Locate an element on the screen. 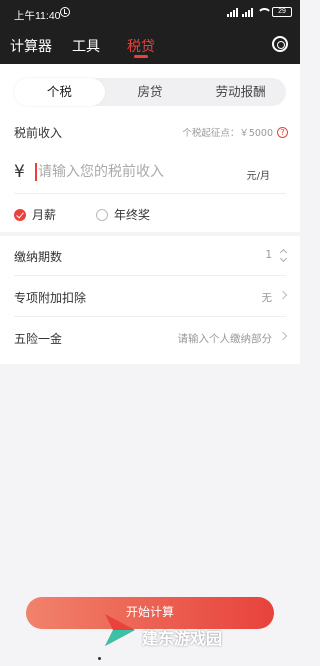 This screenshot has height=666, width=320. radio-label: 年终奖 is located at coordinates (132, 215).